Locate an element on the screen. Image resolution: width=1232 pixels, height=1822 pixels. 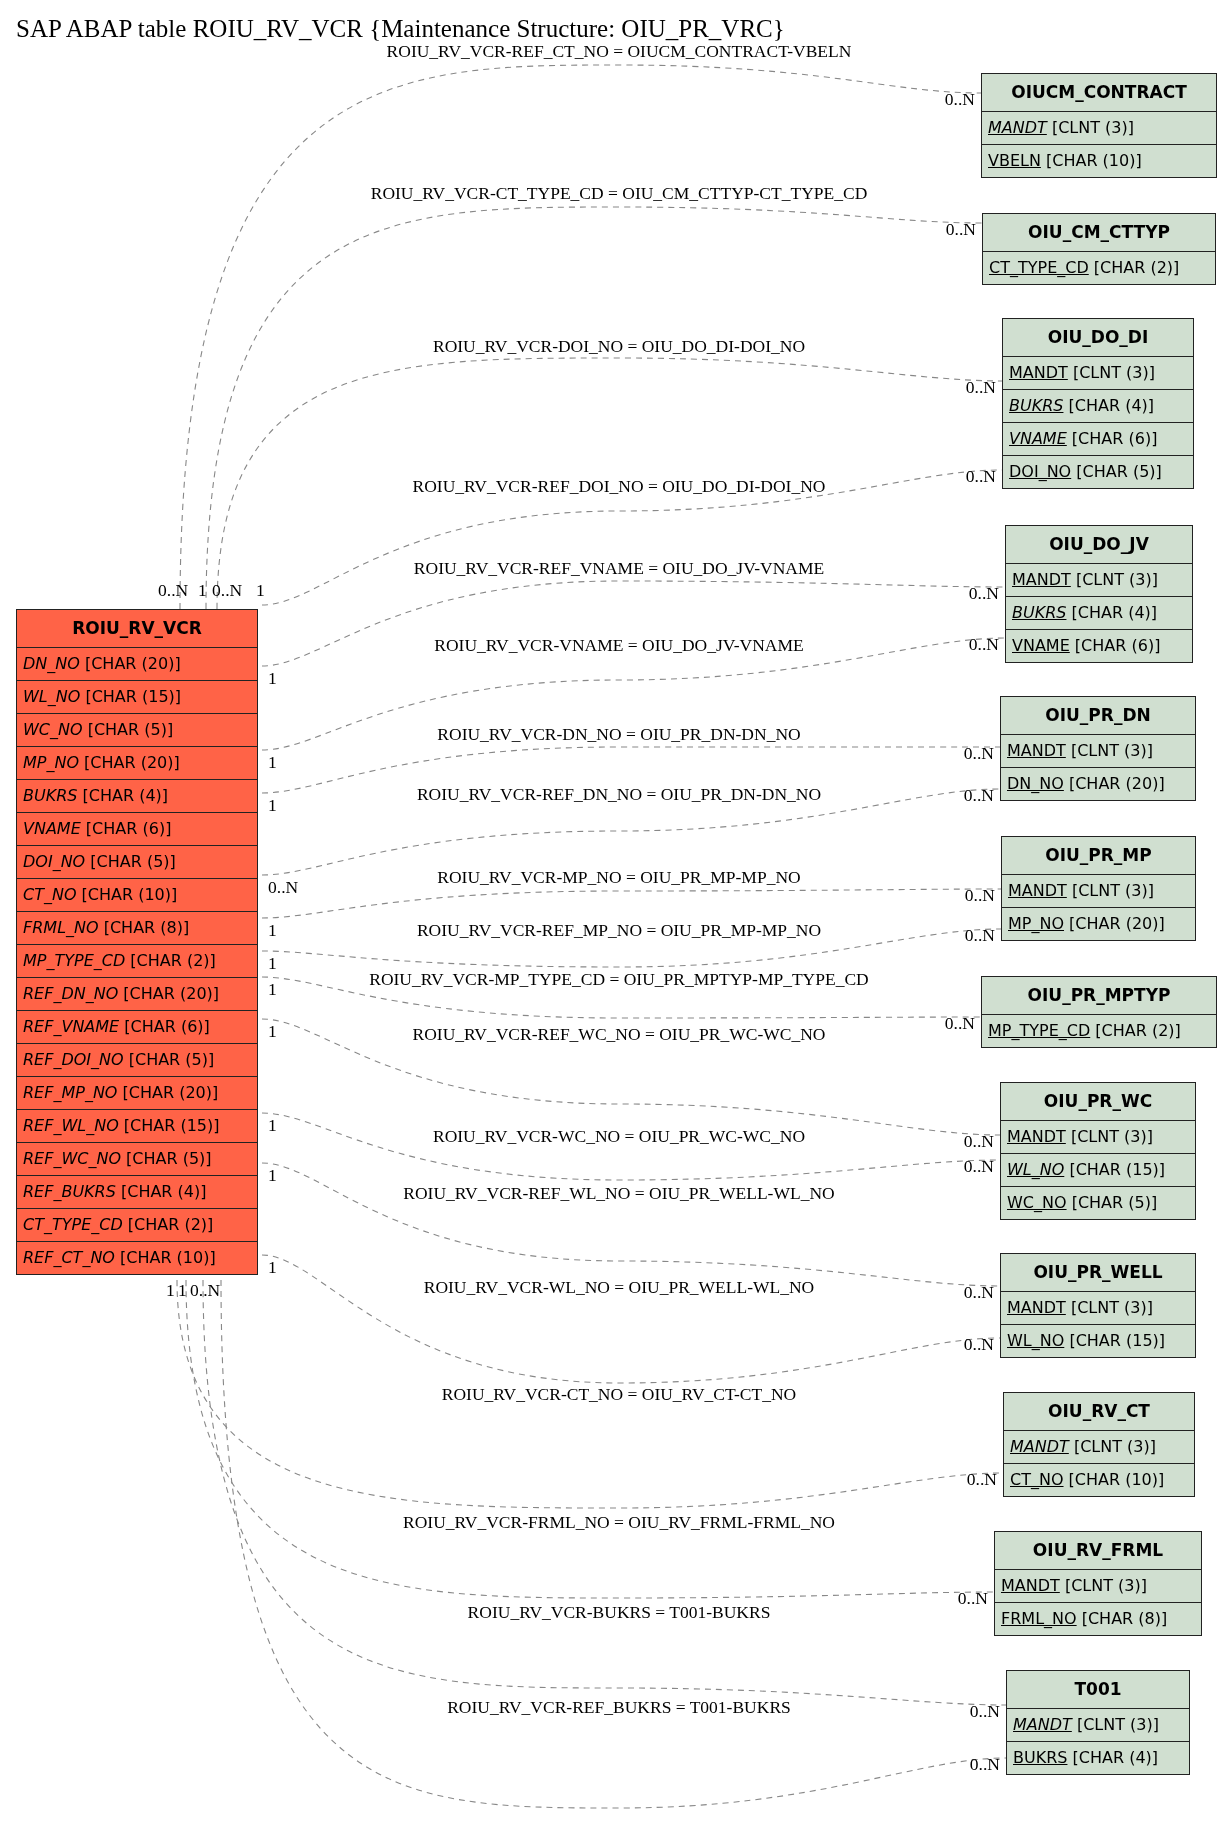
field-row: REF_CT_NO [CHAR (10)] is located at coordinates (137, 1257).